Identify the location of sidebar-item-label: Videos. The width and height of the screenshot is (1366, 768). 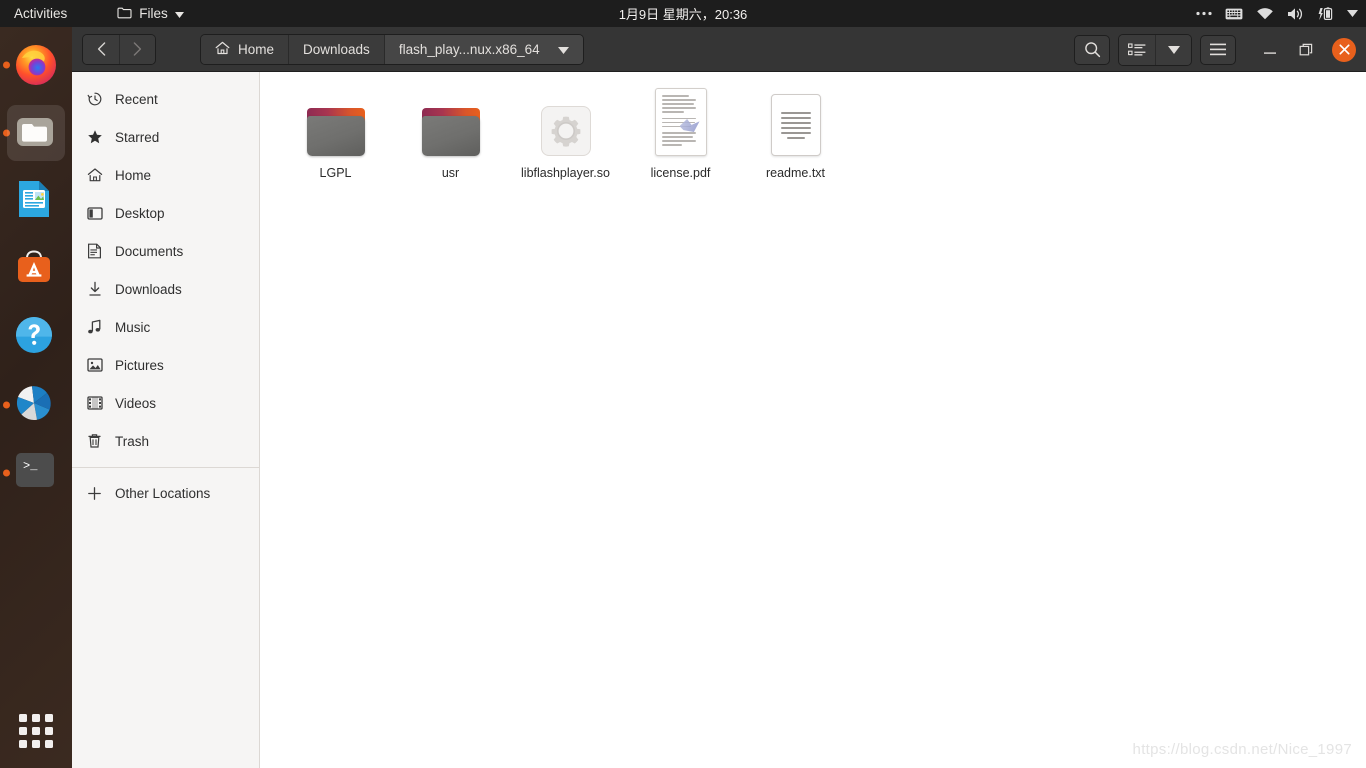
(136, 403).